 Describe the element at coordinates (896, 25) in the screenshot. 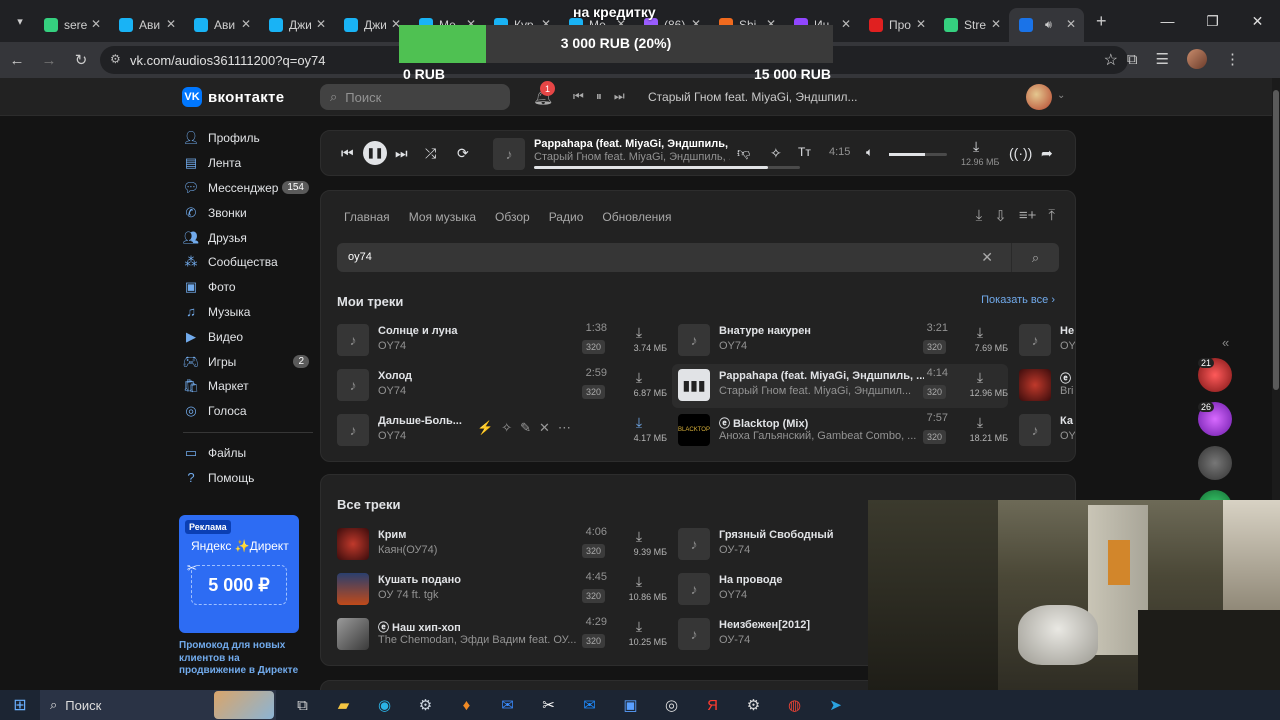

I see `browser-tab: Про ✕` at that location.